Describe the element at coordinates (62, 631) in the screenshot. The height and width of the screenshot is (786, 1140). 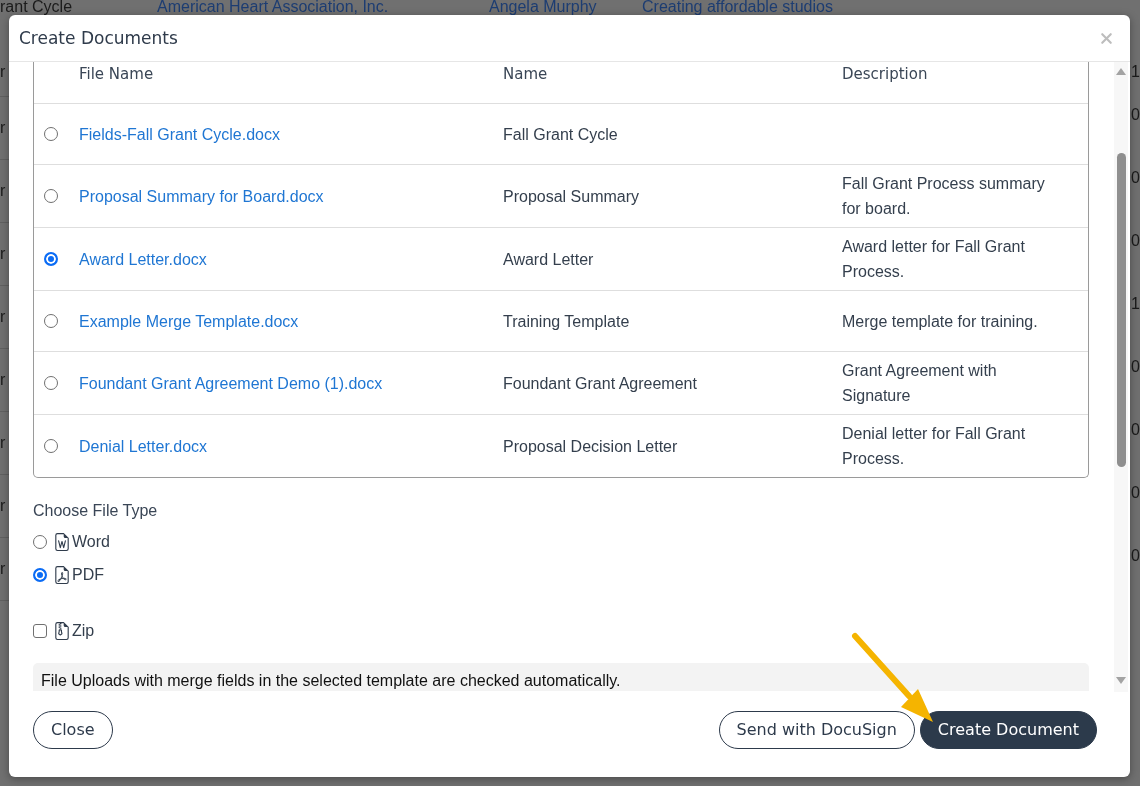
I see `zip-file-icon` at that location.